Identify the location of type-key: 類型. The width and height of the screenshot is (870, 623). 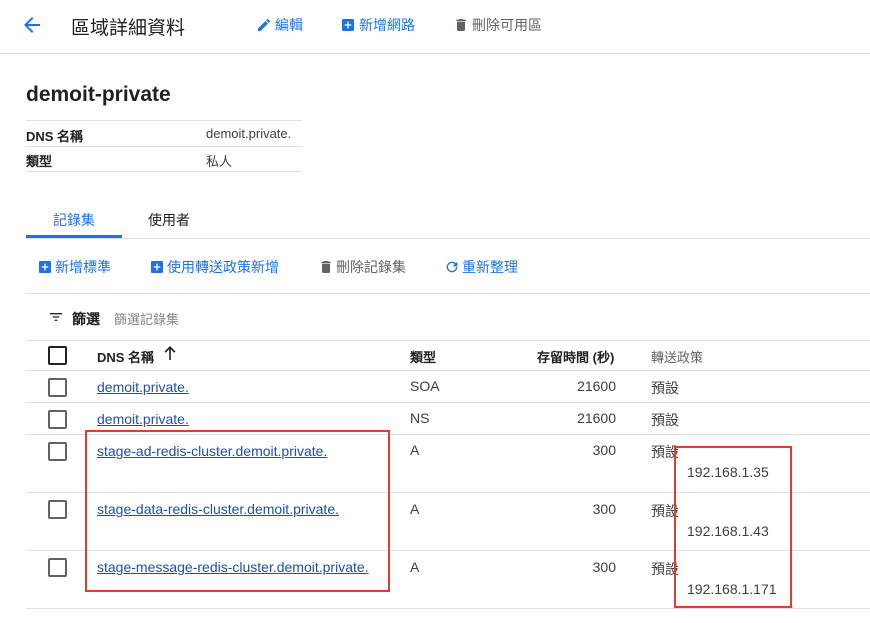
(39, 161).